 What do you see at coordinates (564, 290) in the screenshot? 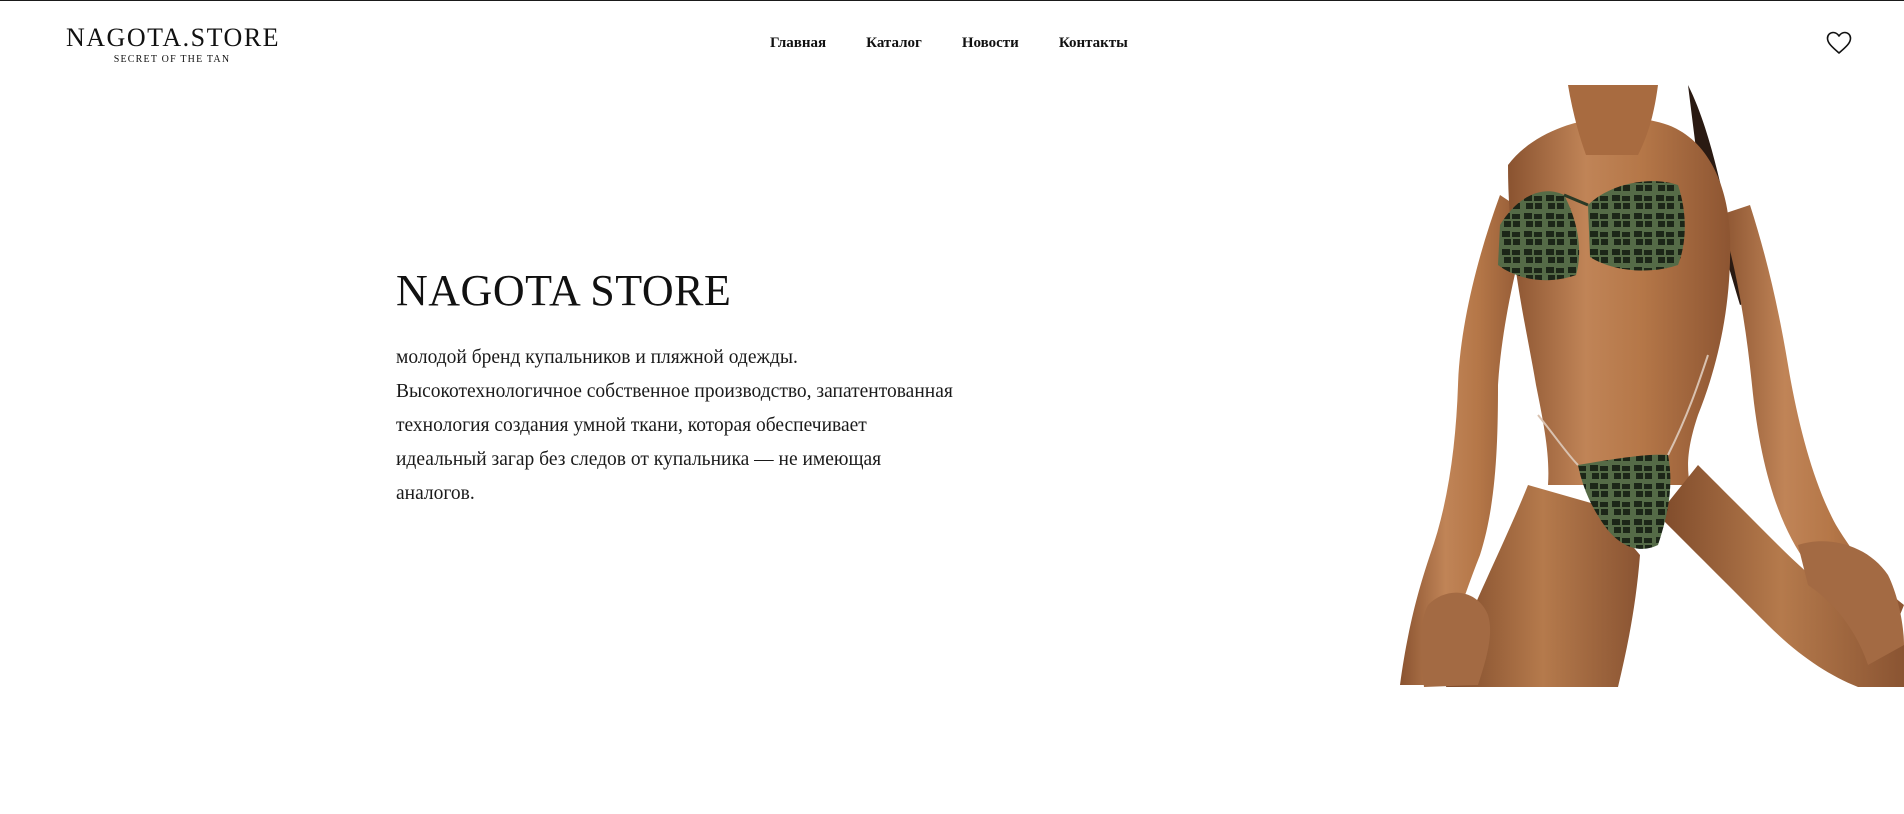
I see `hero-title: NAGOTA STORE` at bounding box center [564, 290].